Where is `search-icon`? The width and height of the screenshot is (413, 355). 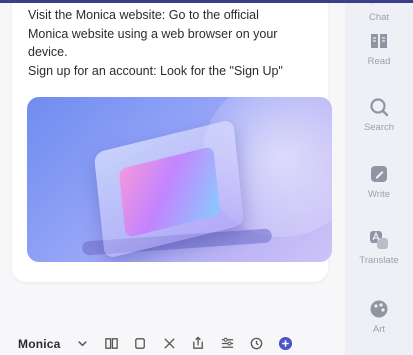
search-icon is located at coordinates (379, 107).